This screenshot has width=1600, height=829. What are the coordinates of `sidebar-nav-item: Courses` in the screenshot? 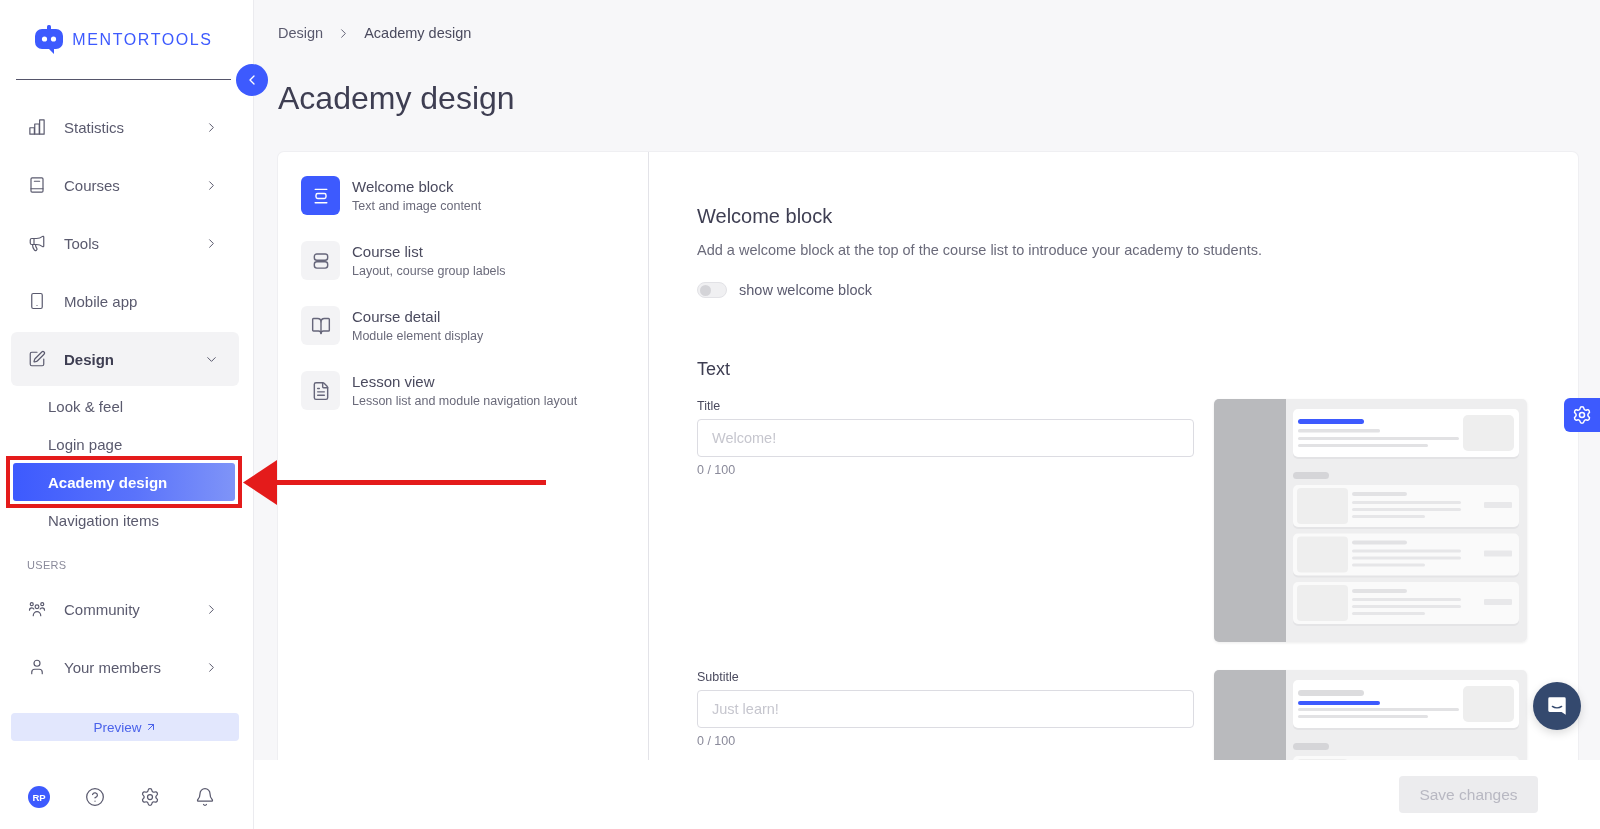 It's located at (125, 185).